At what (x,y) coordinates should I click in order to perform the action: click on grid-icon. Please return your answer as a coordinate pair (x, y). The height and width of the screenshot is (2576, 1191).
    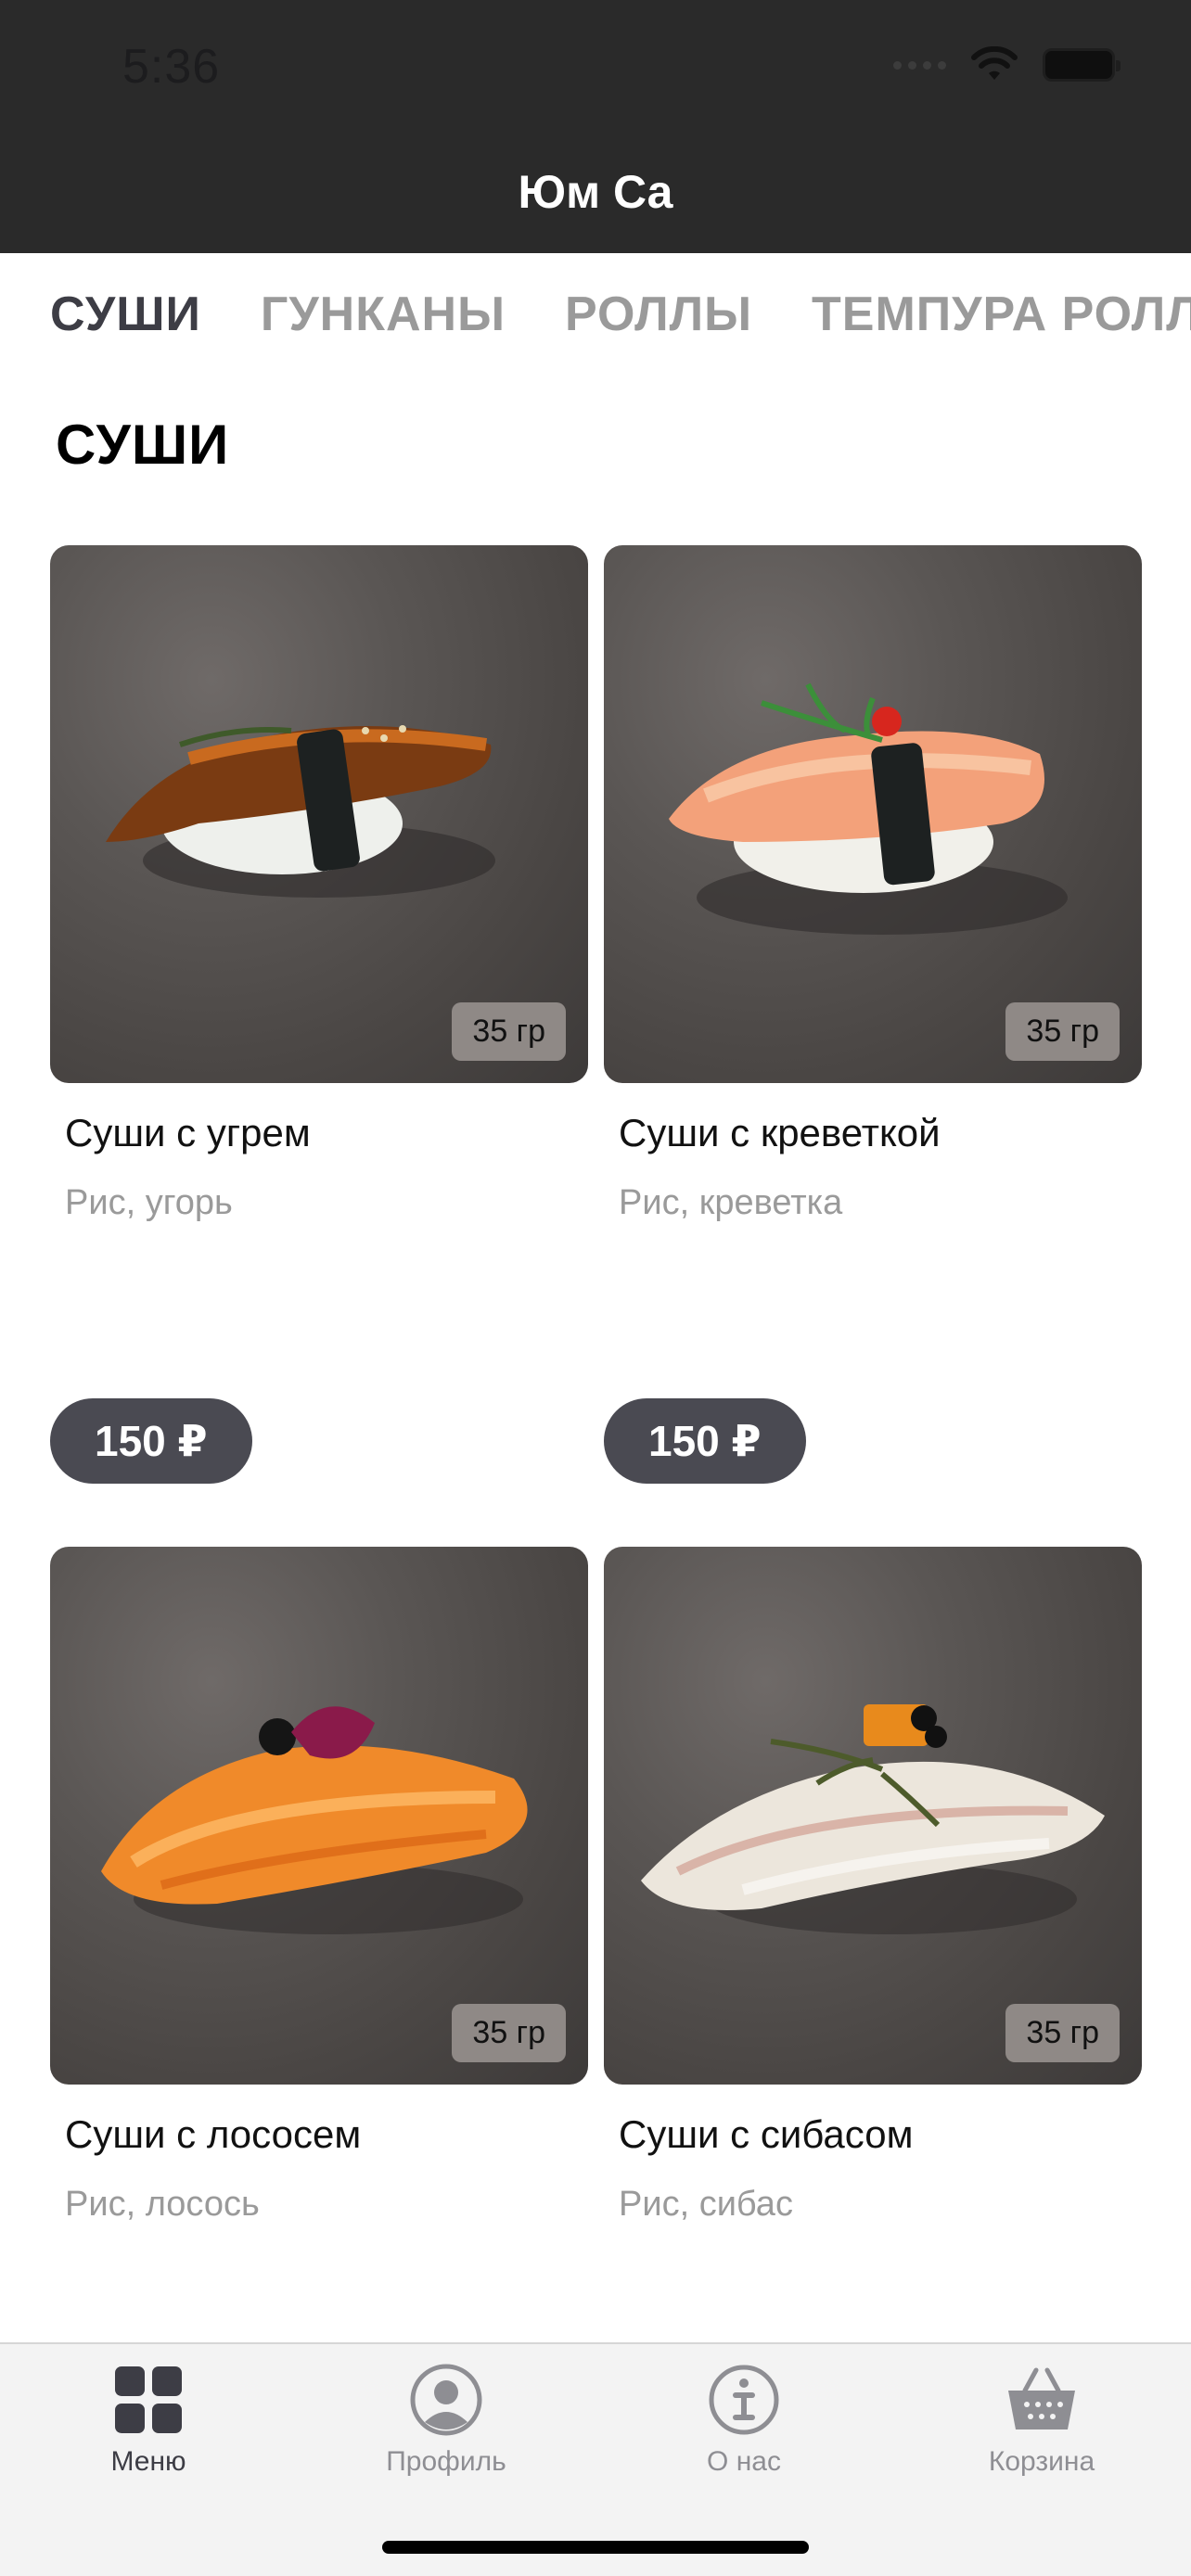
    Looking at the image, I should click on (148, 2399).